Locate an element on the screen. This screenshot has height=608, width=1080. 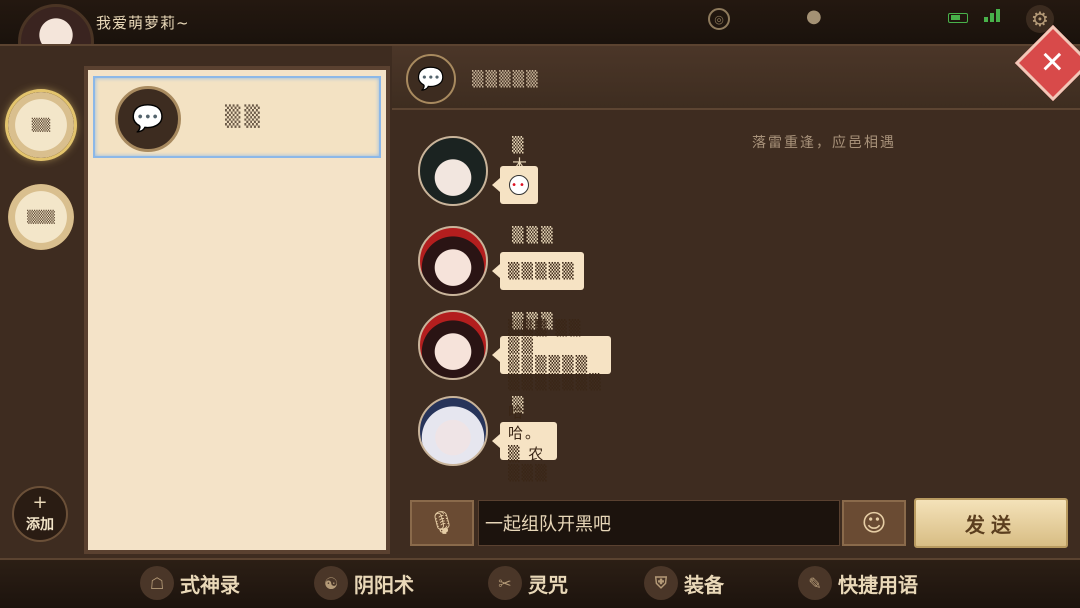
list-item: 💬 ▒▒ is located at coordinates (237, 117).